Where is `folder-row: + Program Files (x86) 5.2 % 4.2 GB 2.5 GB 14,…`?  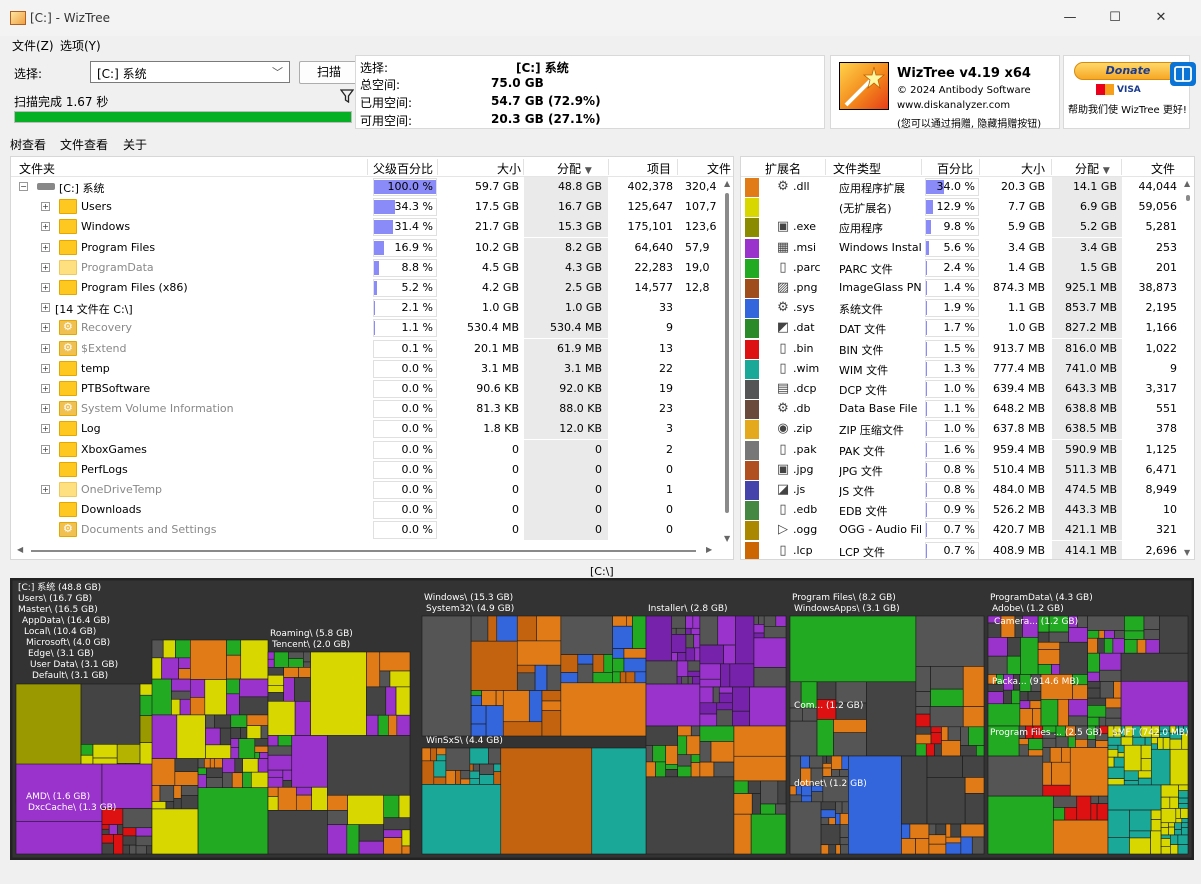
folder-row: + Program Files (x86) 5.2 % 4.2 GB 2.5 GB 14,… is located at coordinates (366, 288).